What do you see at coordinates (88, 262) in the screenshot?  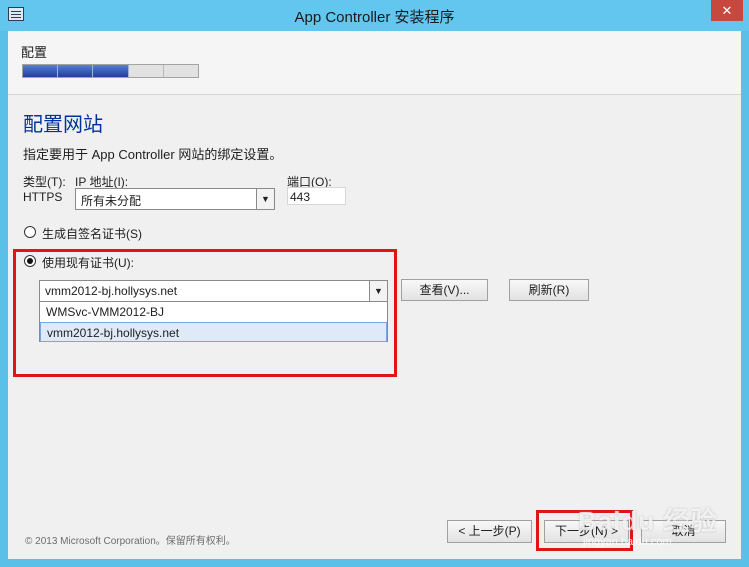 I see `existing-cert-label: 使用现有证书(U):` at bounding box center [88, 262].